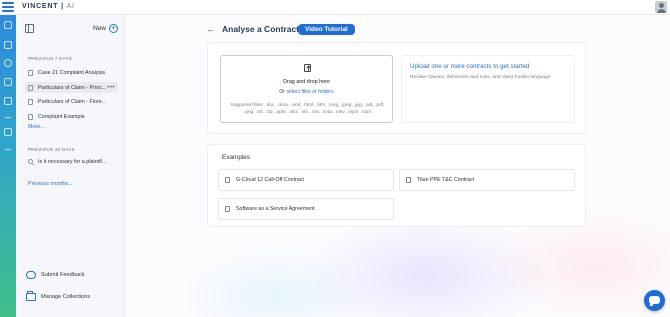 This screenshot has width=670, height=317. Describe the element at coordinates (8, 149) in the screenshot. I see `ellipsis-icon` at that location.